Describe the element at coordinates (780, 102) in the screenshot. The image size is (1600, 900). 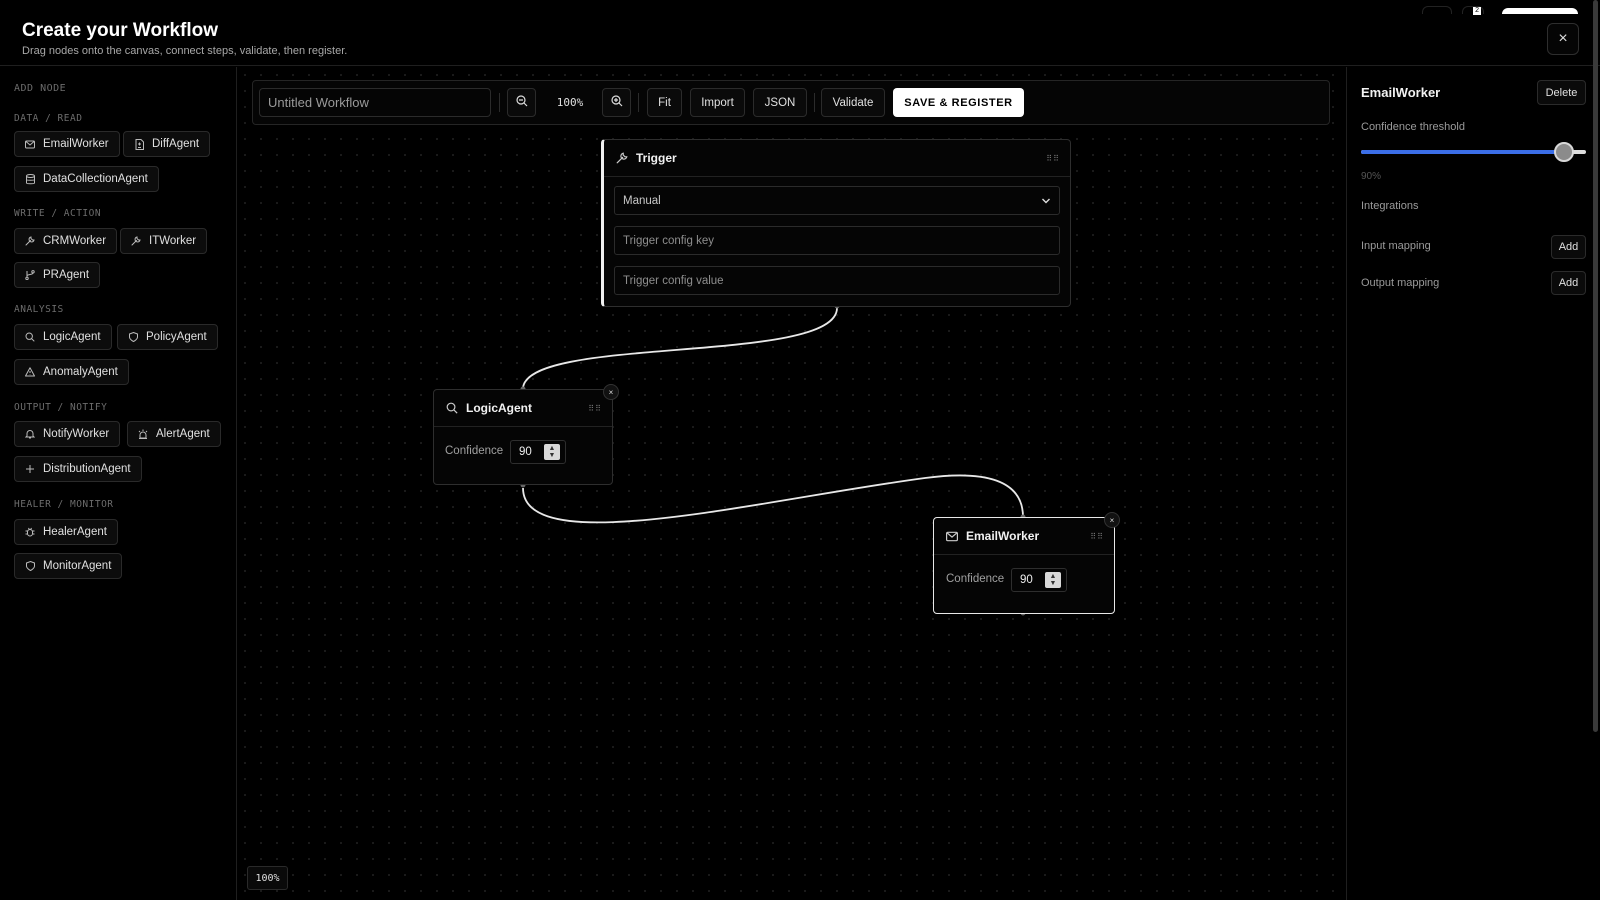
I see `json-button: JSON` at that location.